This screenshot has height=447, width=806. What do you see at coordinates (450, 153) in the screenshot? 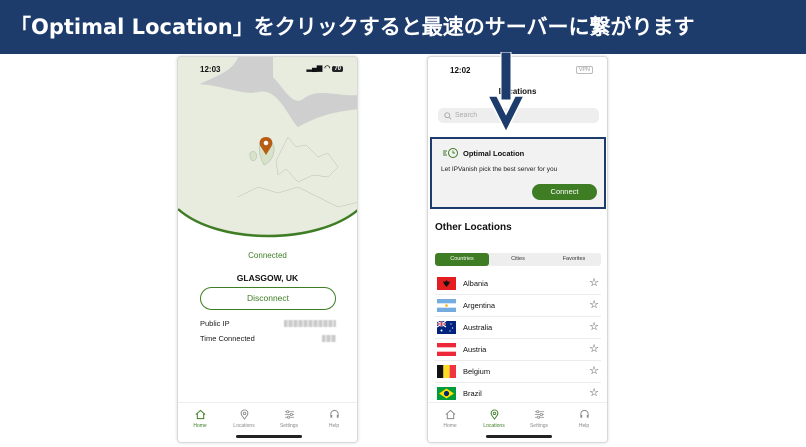
I see `optimal-location-icon` at bounding box center [450, 153].